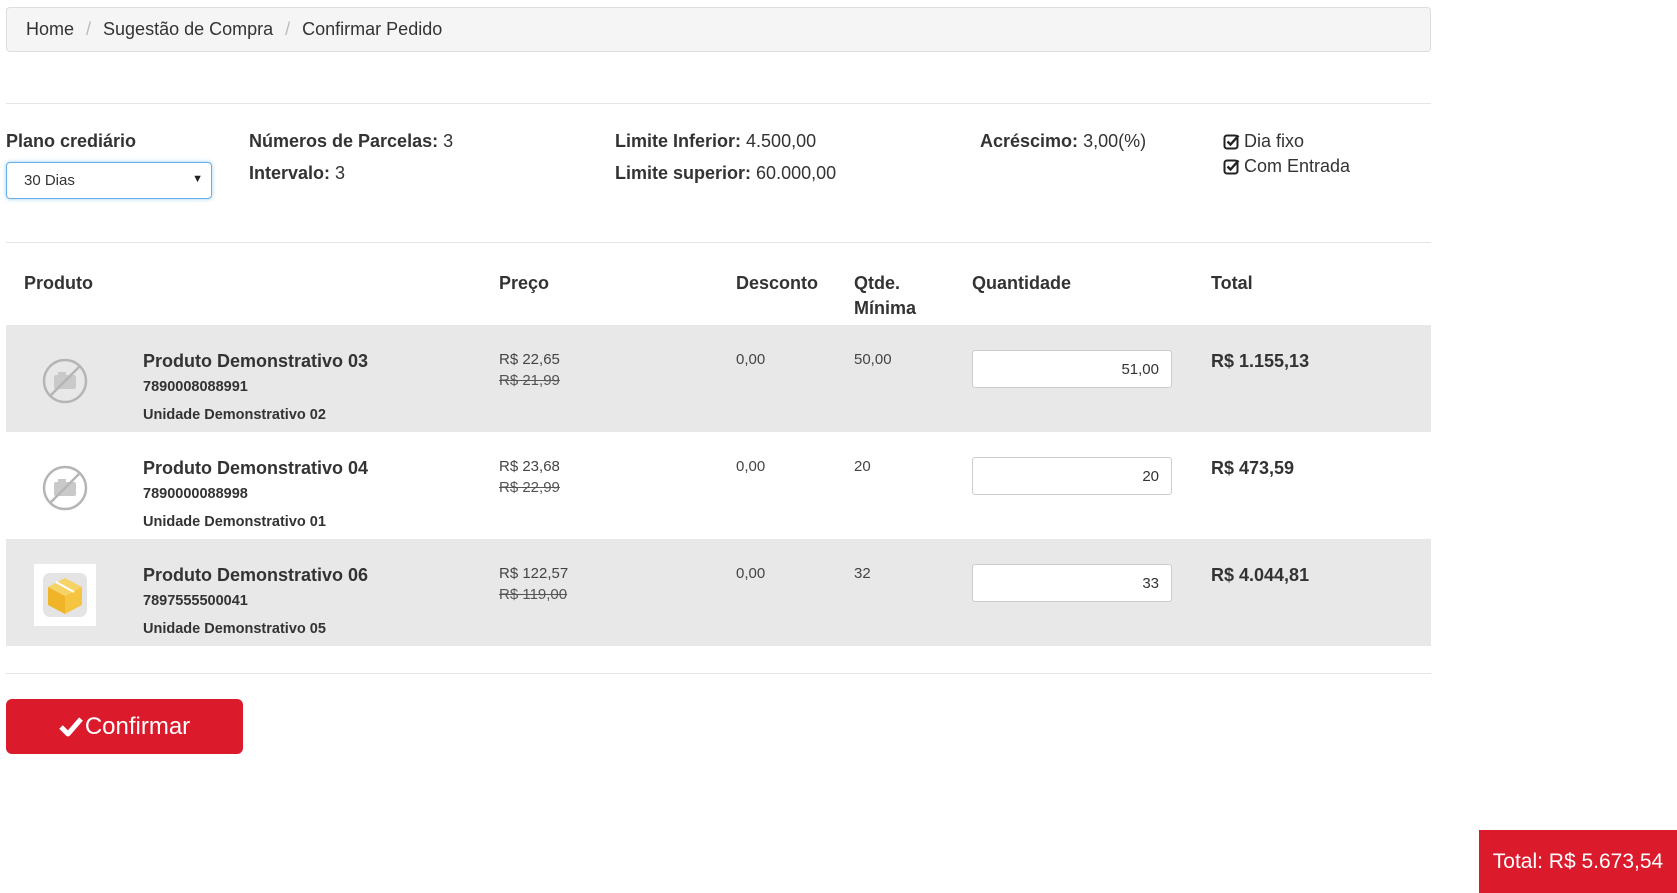 This screenshot has width=1677, height=893. Describe the element at coordinates (344, 141) in the screenshot. I see `parcelas-label: Números de Parcelas:` at that location.